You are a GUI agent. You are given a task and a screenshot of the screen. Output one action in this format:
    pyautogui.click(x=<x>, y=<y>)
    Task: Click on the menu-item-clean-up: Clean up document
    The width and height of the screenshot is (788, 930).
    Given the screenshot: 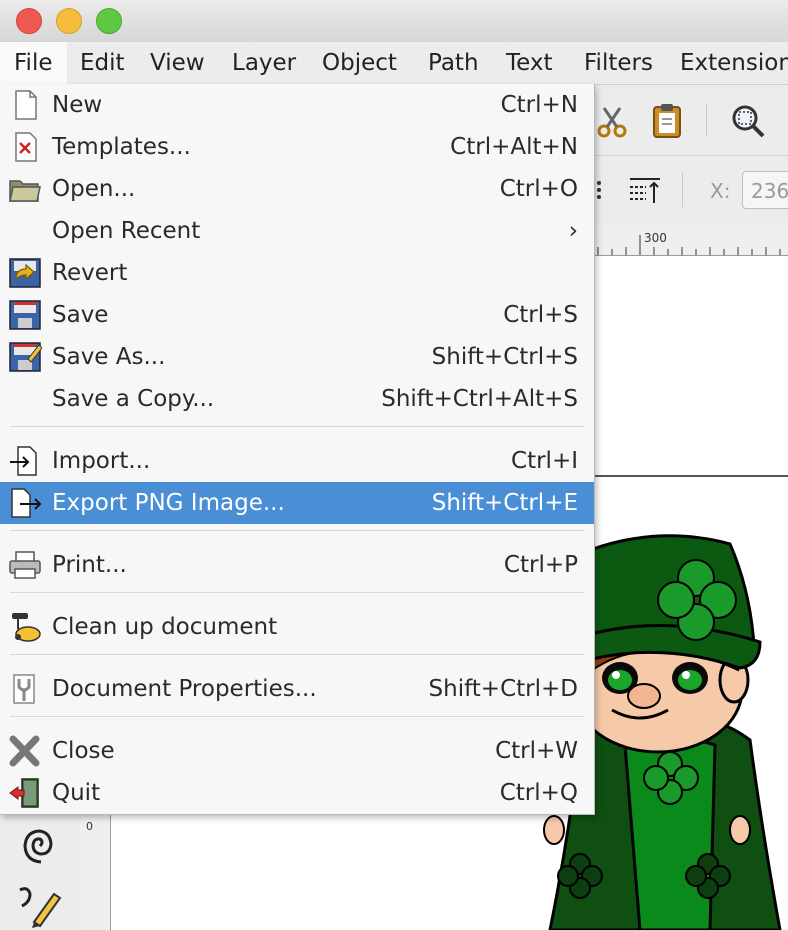 What is the action you would take?
    pyautogui.click(x=297, y=627)
    